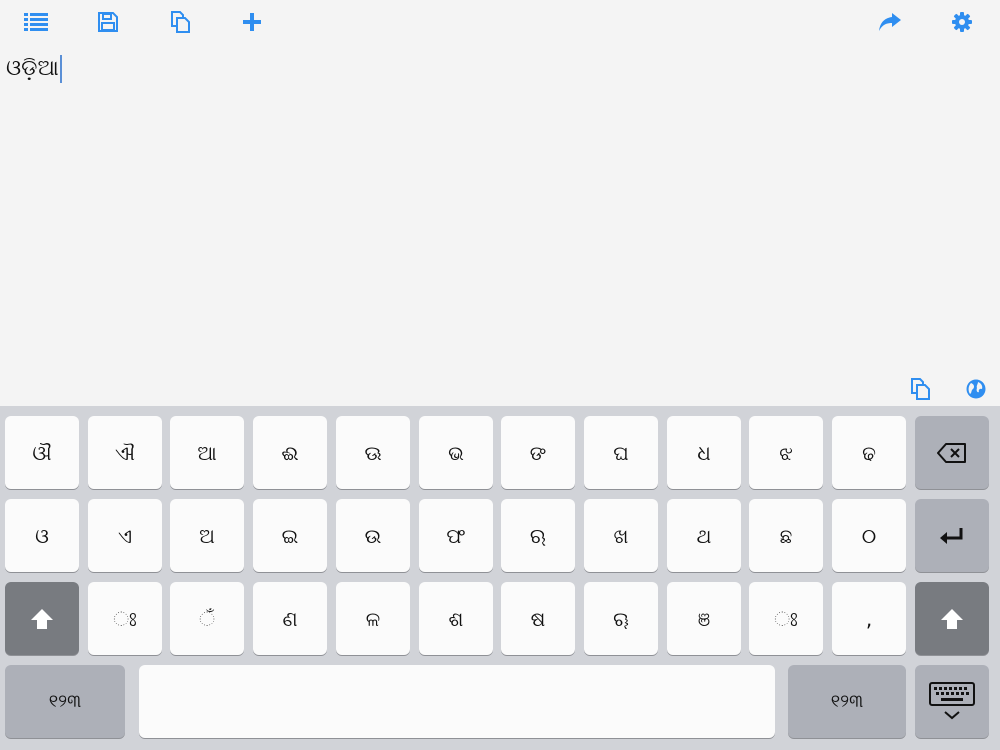 The height and width of the screenshot is (750, 1000). I want to click on text-caret, so click(60, 69).